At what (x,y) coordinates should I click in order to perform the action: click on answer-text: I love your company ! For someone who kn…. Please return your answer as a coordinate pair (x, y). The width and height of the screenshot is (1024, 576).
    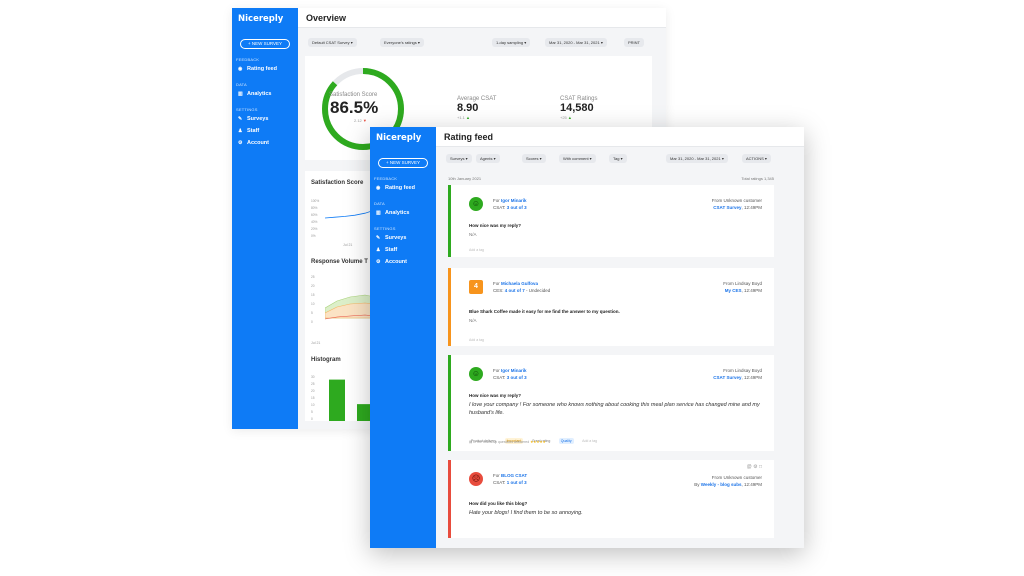
    Looking at the image, I should click on (614, 409).